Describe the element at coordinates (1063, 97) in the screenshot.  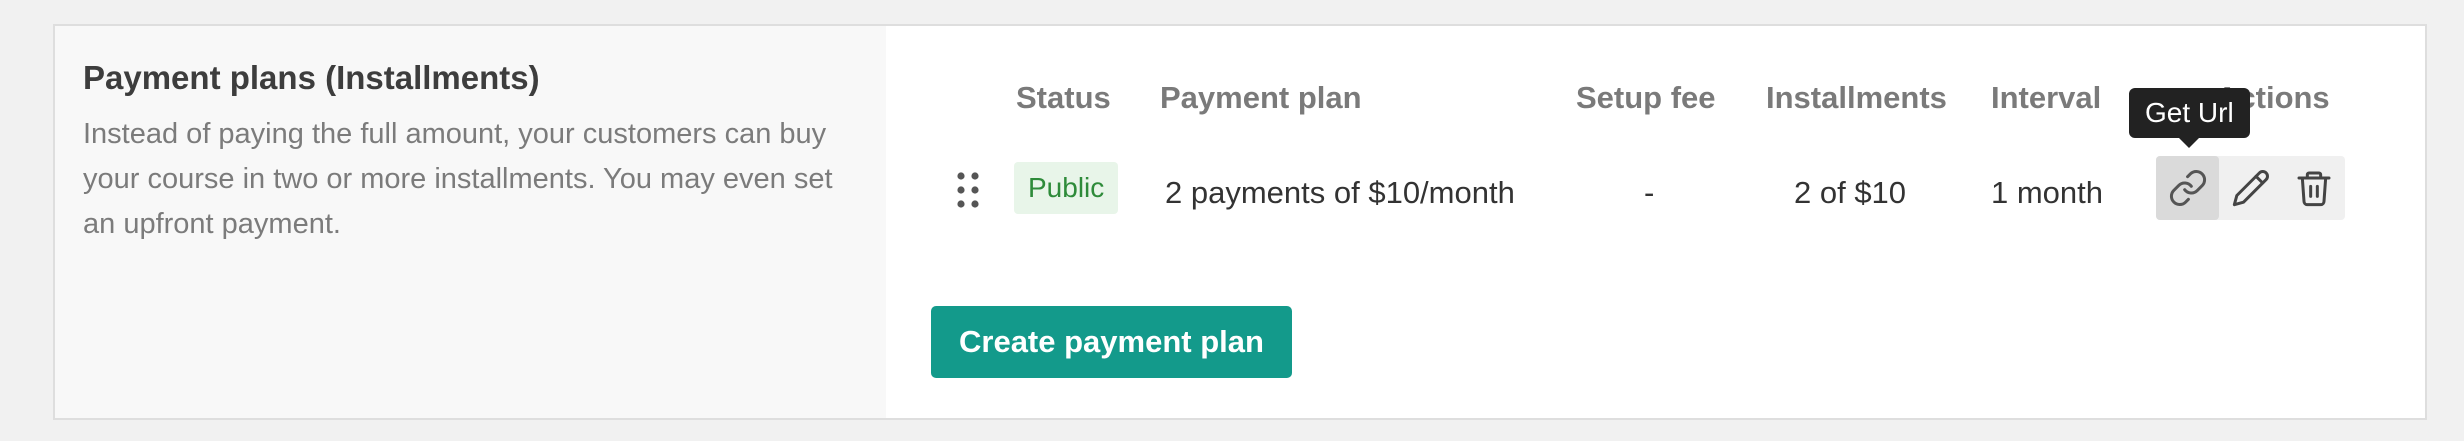
I see `header-status: Status` at that location.